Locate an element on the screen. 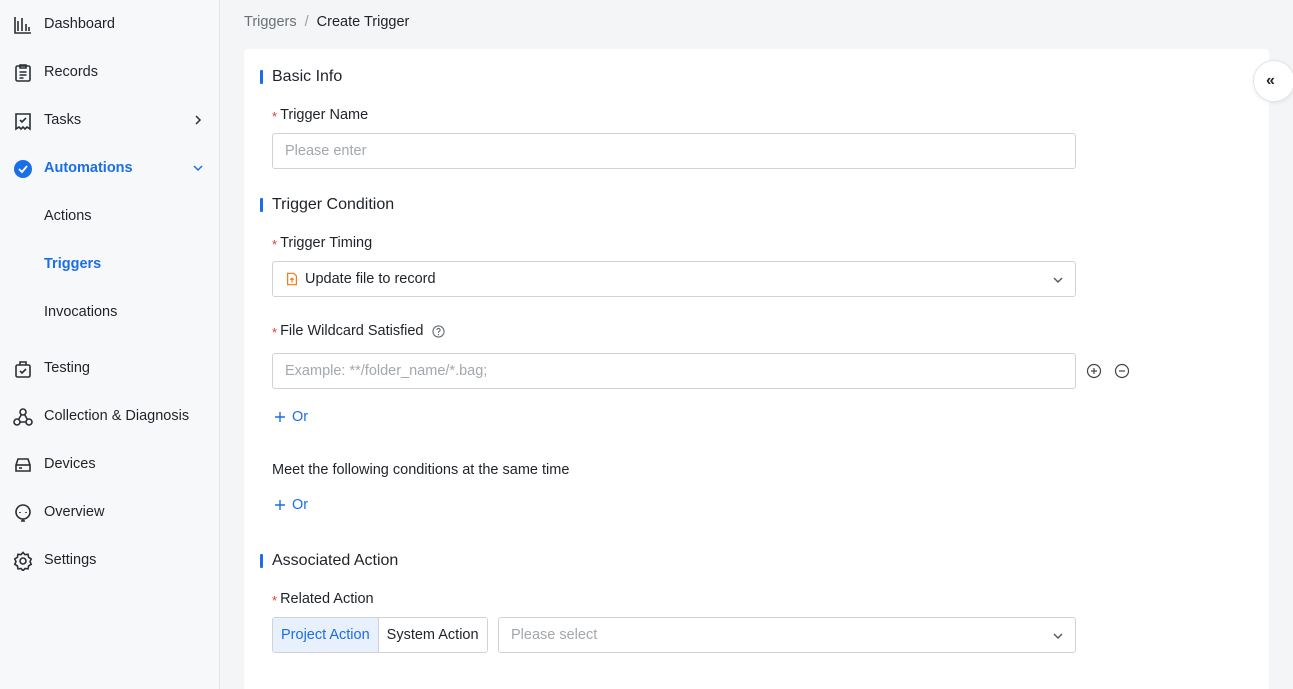  label-text: Related Action is located at coordinates (327, 599).